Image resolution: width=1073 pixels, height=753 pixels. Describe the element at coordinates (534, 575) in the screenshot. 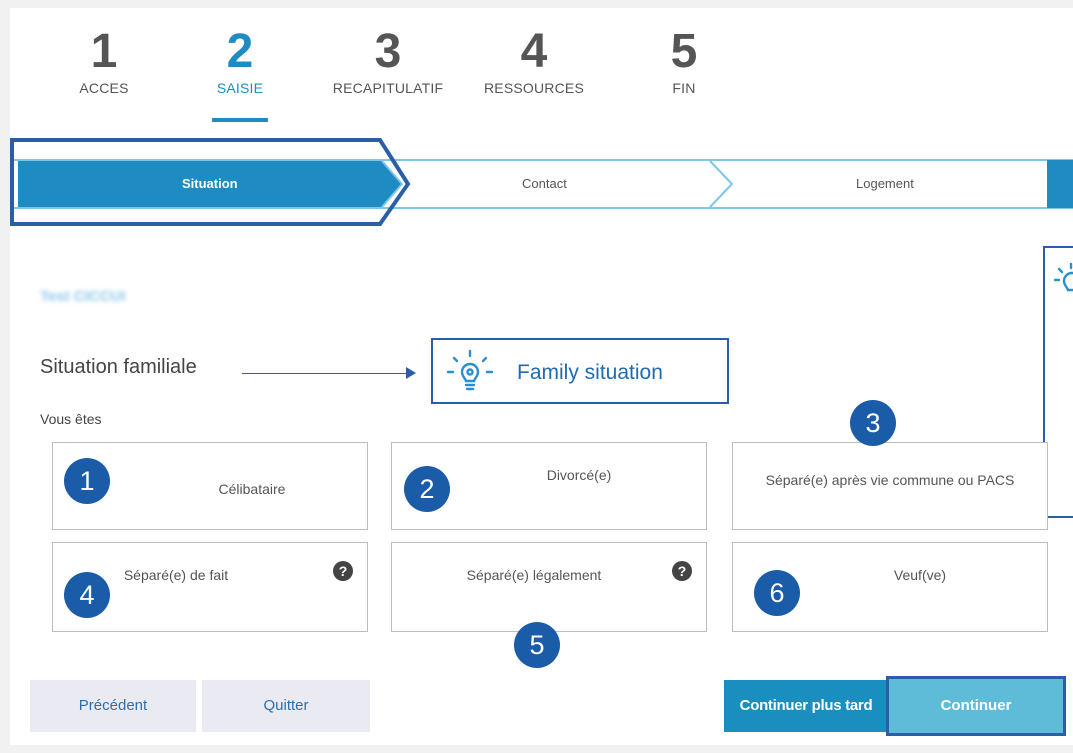

I see `option-label: Séparé(e) légalement` at that location.